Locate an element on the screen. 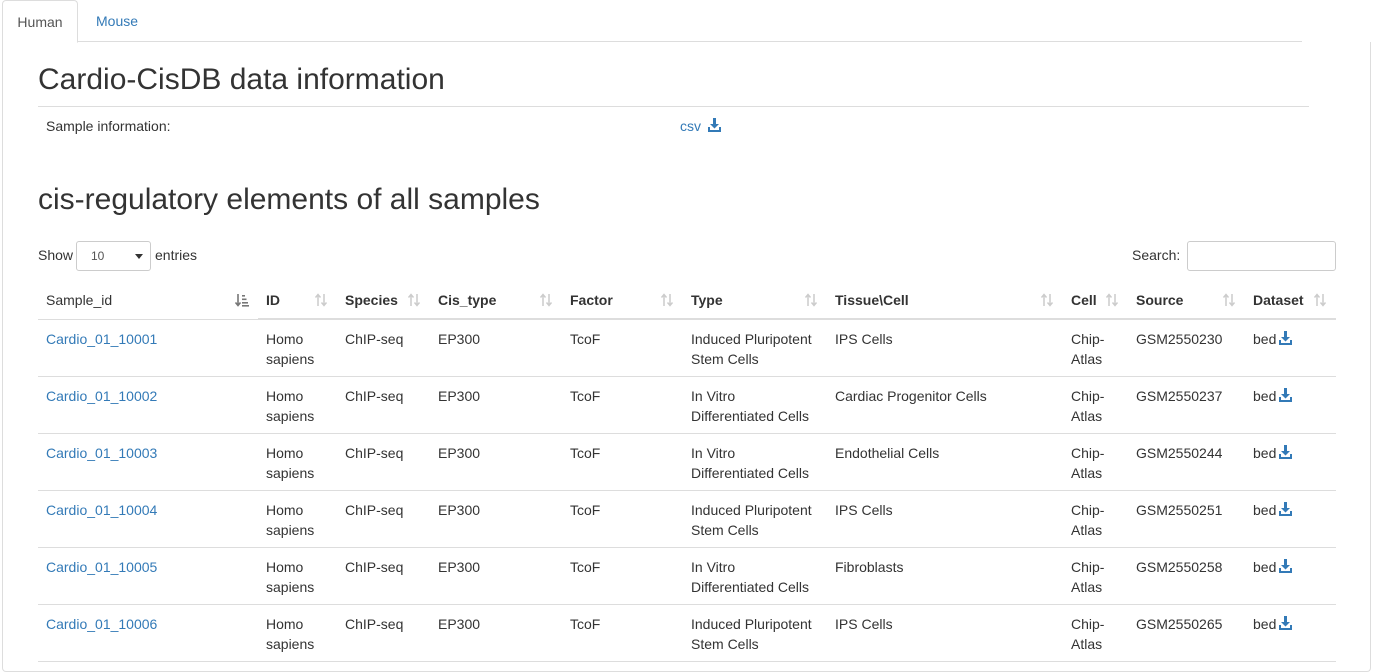  cell-source-text: GSM2550251 is located at coordinates (1179, 510).